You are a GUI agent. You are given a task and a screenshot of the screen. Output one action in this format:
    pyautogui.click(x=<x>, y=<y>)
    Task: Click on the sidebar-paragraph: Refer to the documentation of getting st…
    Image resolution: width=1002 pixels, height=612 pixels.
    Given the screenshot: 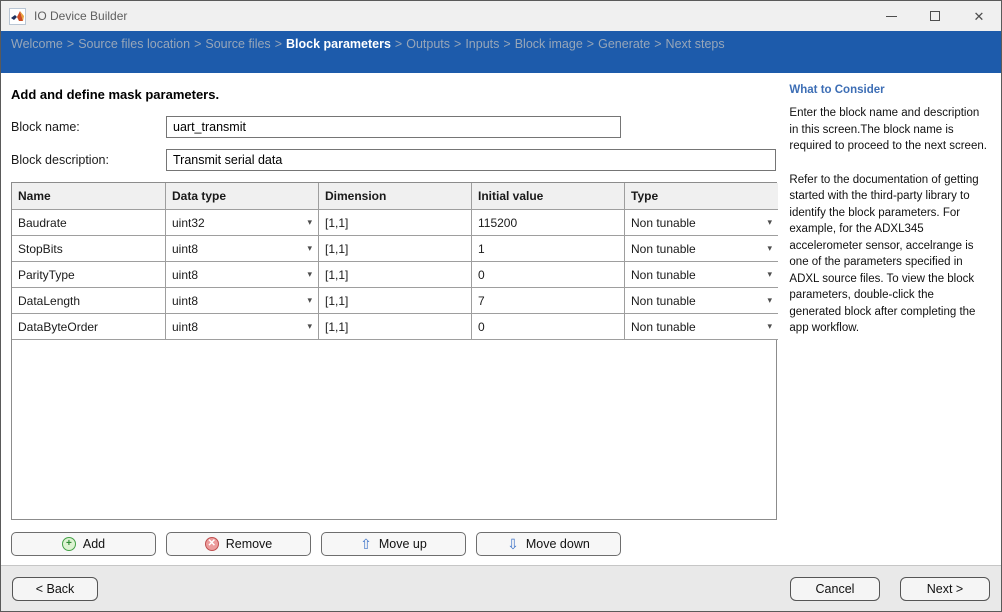 What is the action you would take?
    pyautogui.click(x=884, y=254)
    